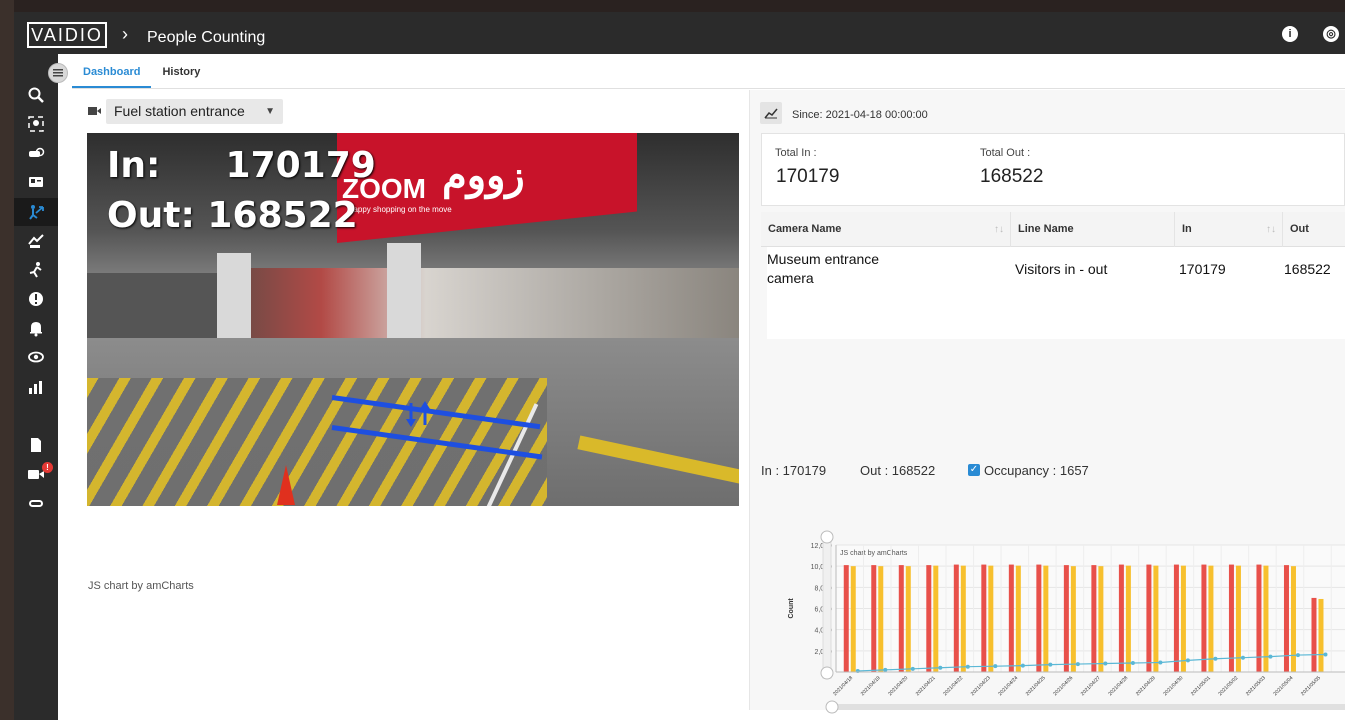 The height and width of the screenshot is (720, 1345). Describe the element at coordinates (898, 686) in the screenshot. I see `chart-x-tick-label: 2021/04/20` at that location.